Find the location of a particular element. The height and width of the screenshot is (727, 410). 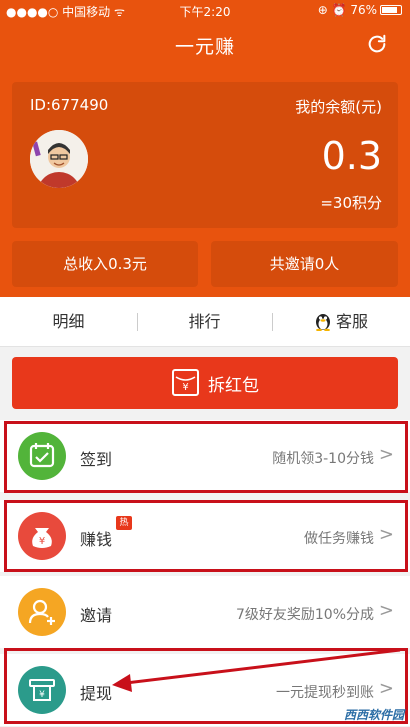

tab-support: 客服 is located at coordinates (341, 322).